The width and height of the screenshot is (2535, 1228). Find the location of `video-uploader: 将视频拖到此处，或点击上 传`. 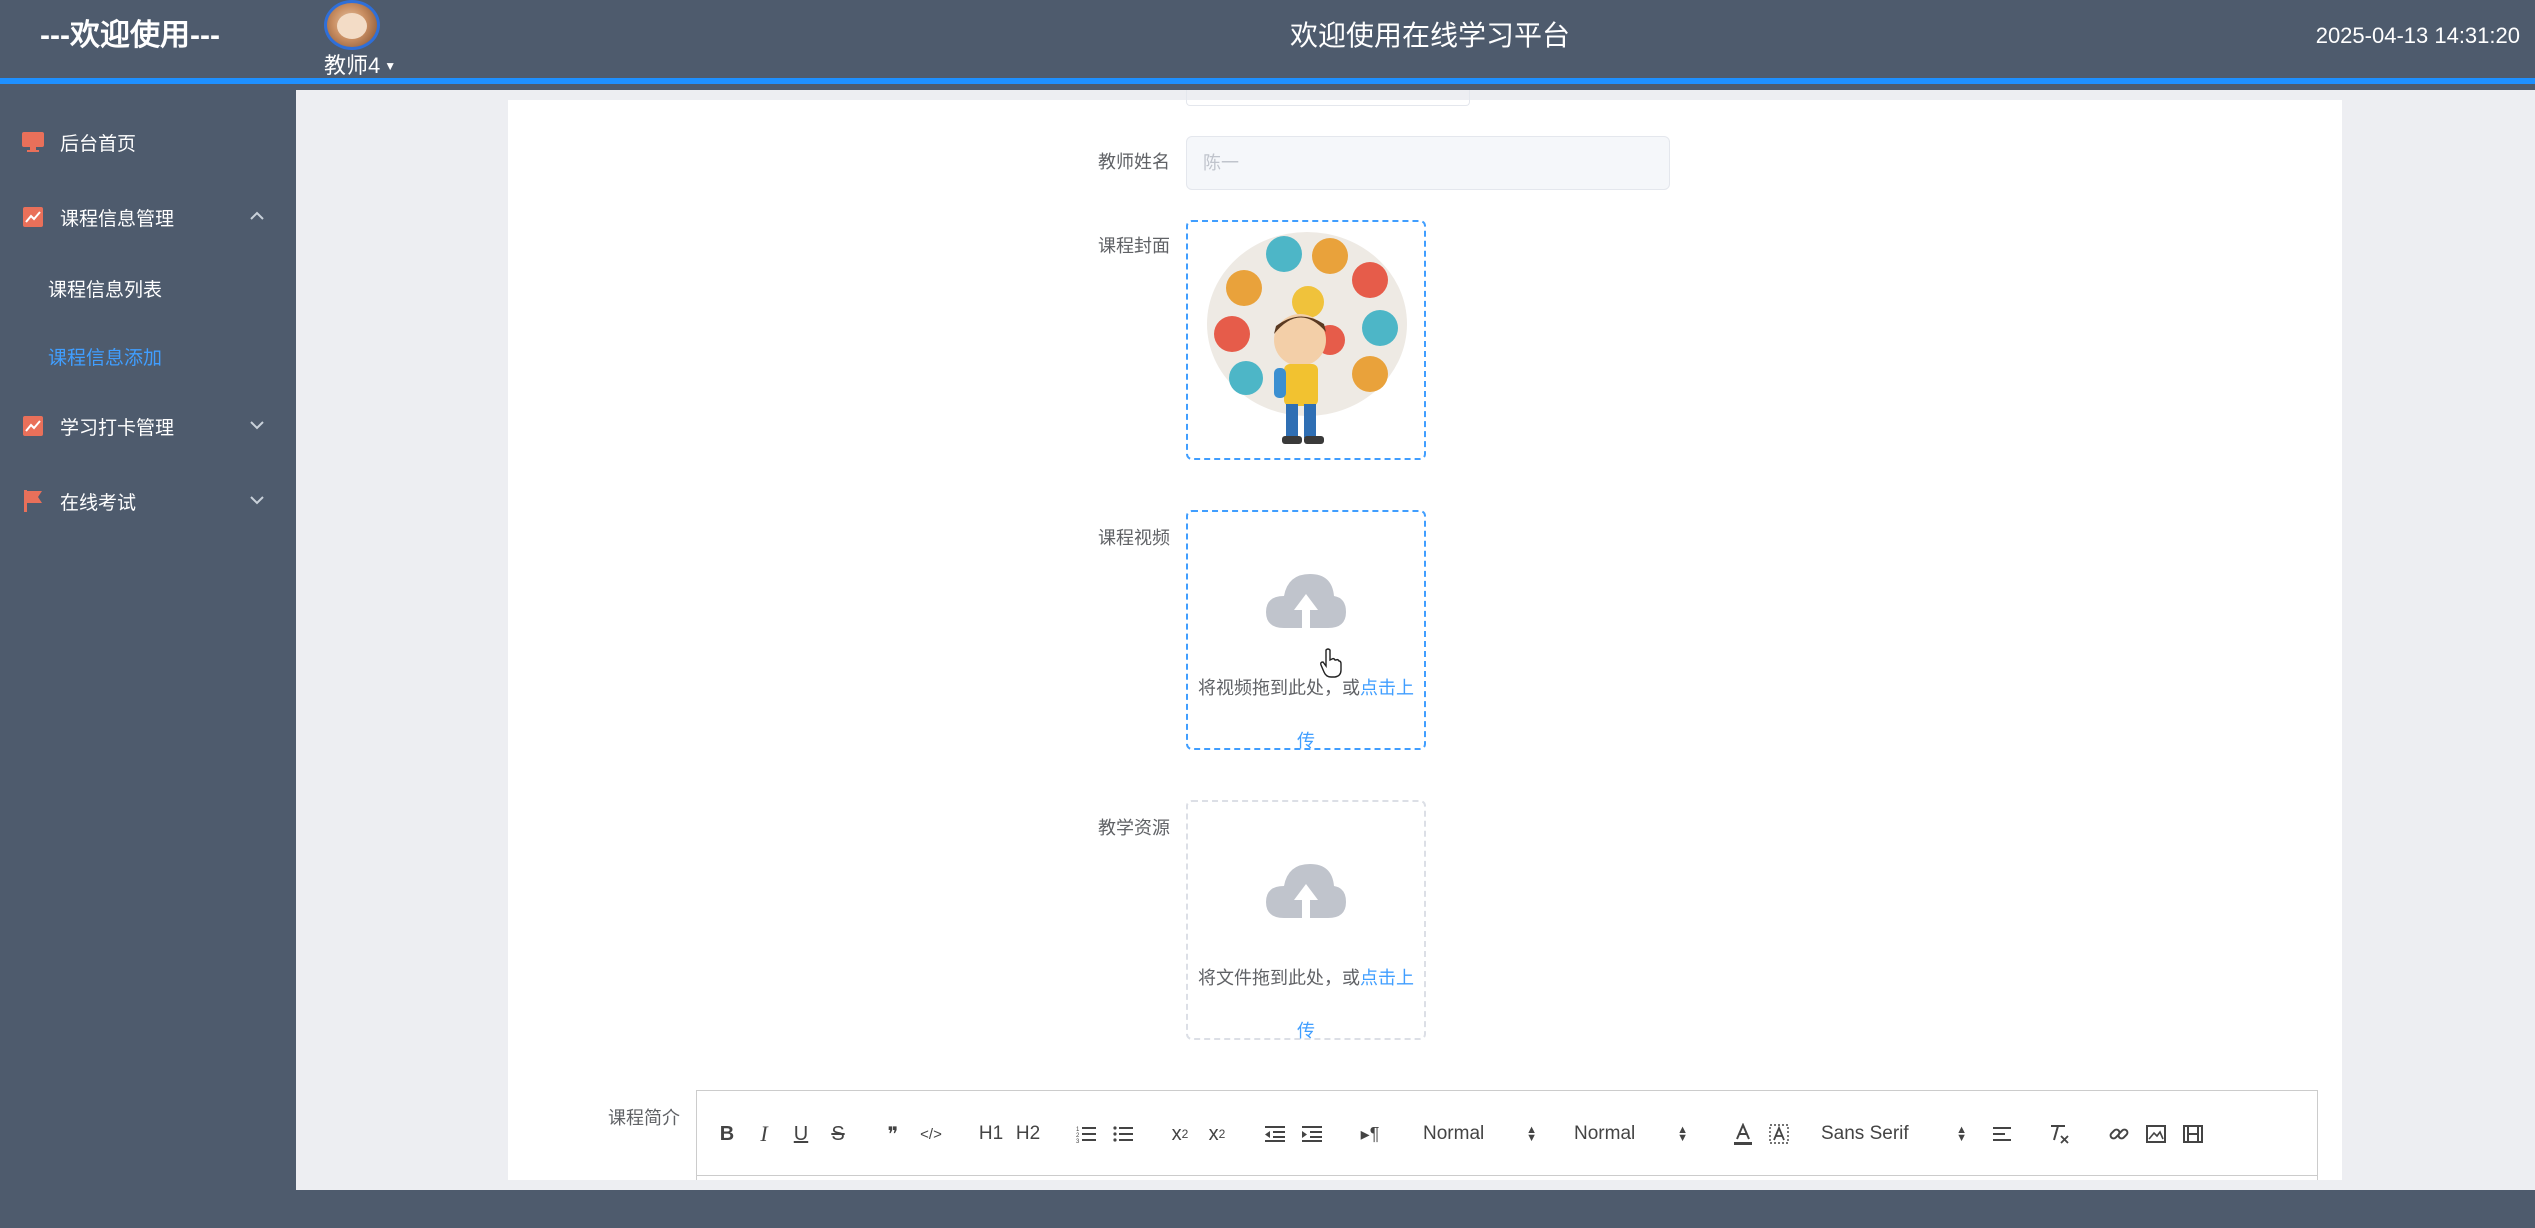

video-uploader: 将视频拖到此处，或点击上 传 is located at coordinates (1306, 630).